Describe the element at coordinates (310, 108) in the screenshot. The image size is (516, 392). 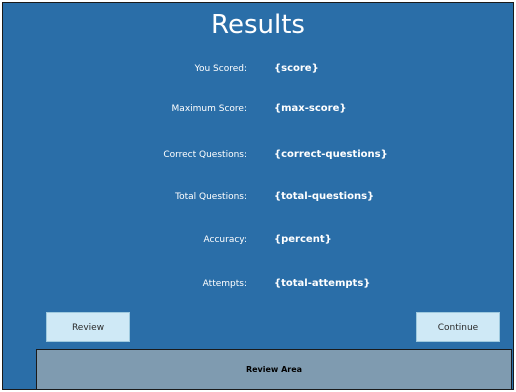
I see `stat-value-max-score: {max-score}` at that location.